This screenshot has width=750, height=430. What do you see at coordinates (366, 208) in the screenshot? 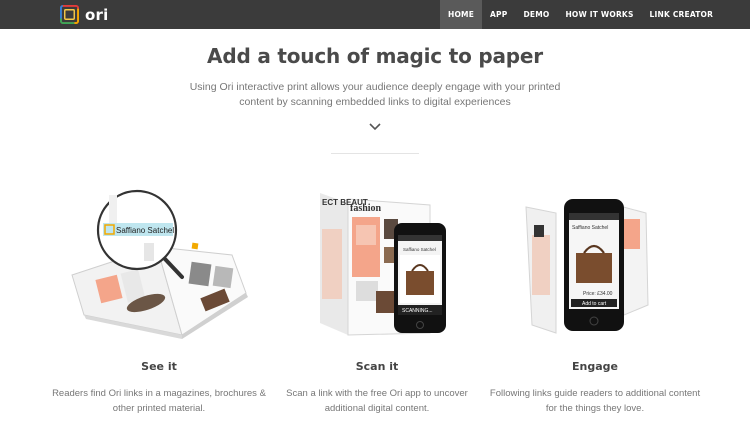
I see `scan-it-magazine-title: fashion` at bounding box center [366, 208].